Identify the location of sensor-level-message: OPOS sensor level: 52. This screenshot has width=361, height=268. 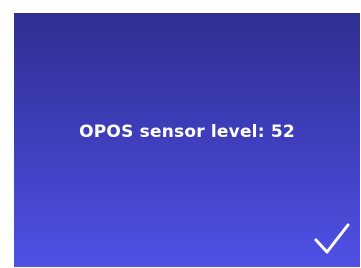
(187, 132).